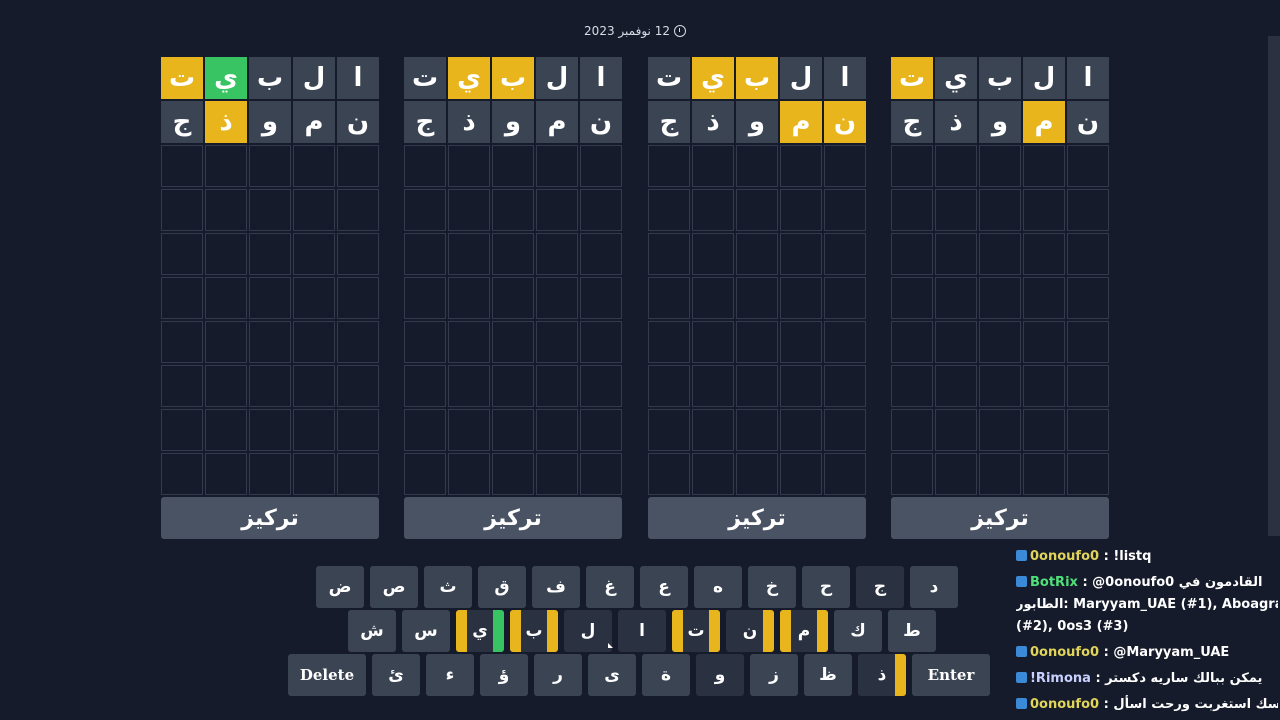 The height and width of the screenshot is (720, 1280). I want to click on scrollbar, so click(1274, 286).